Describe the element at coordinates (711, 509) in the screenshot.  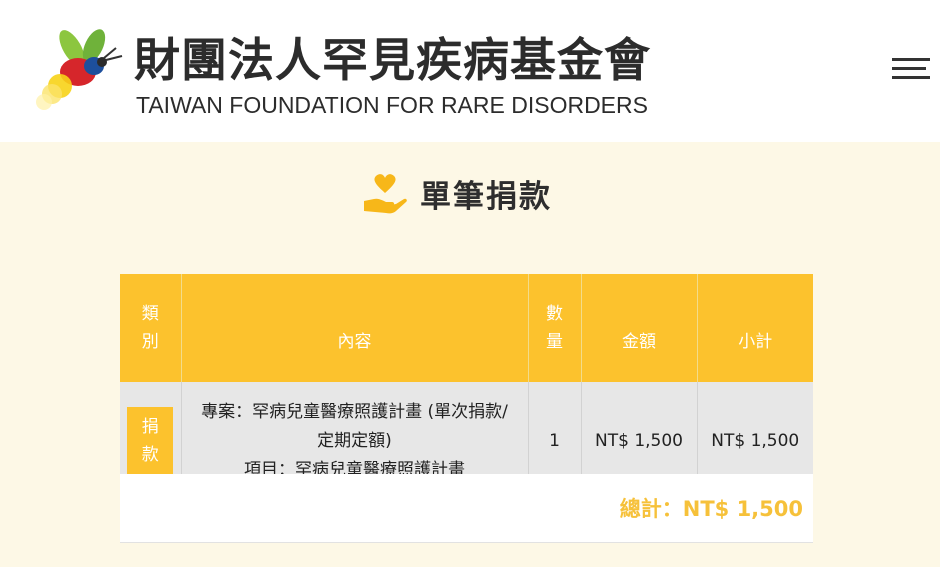
I see `total-amount: 總計：NT$ 1,500` at that location.